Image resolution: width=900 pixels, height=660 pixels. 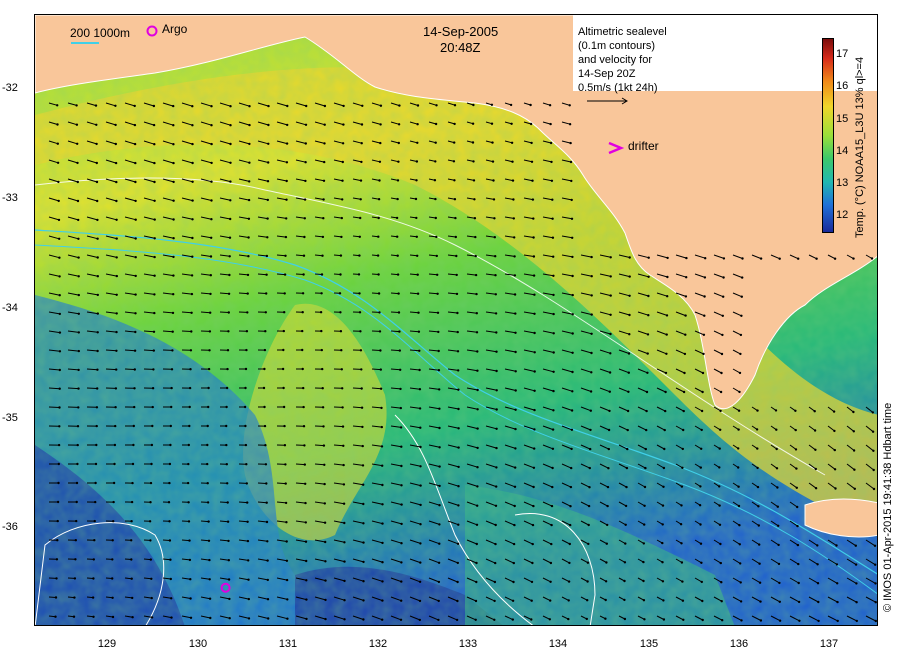 I want to click on y-tick-label: -32, so click(x=10, y=88).